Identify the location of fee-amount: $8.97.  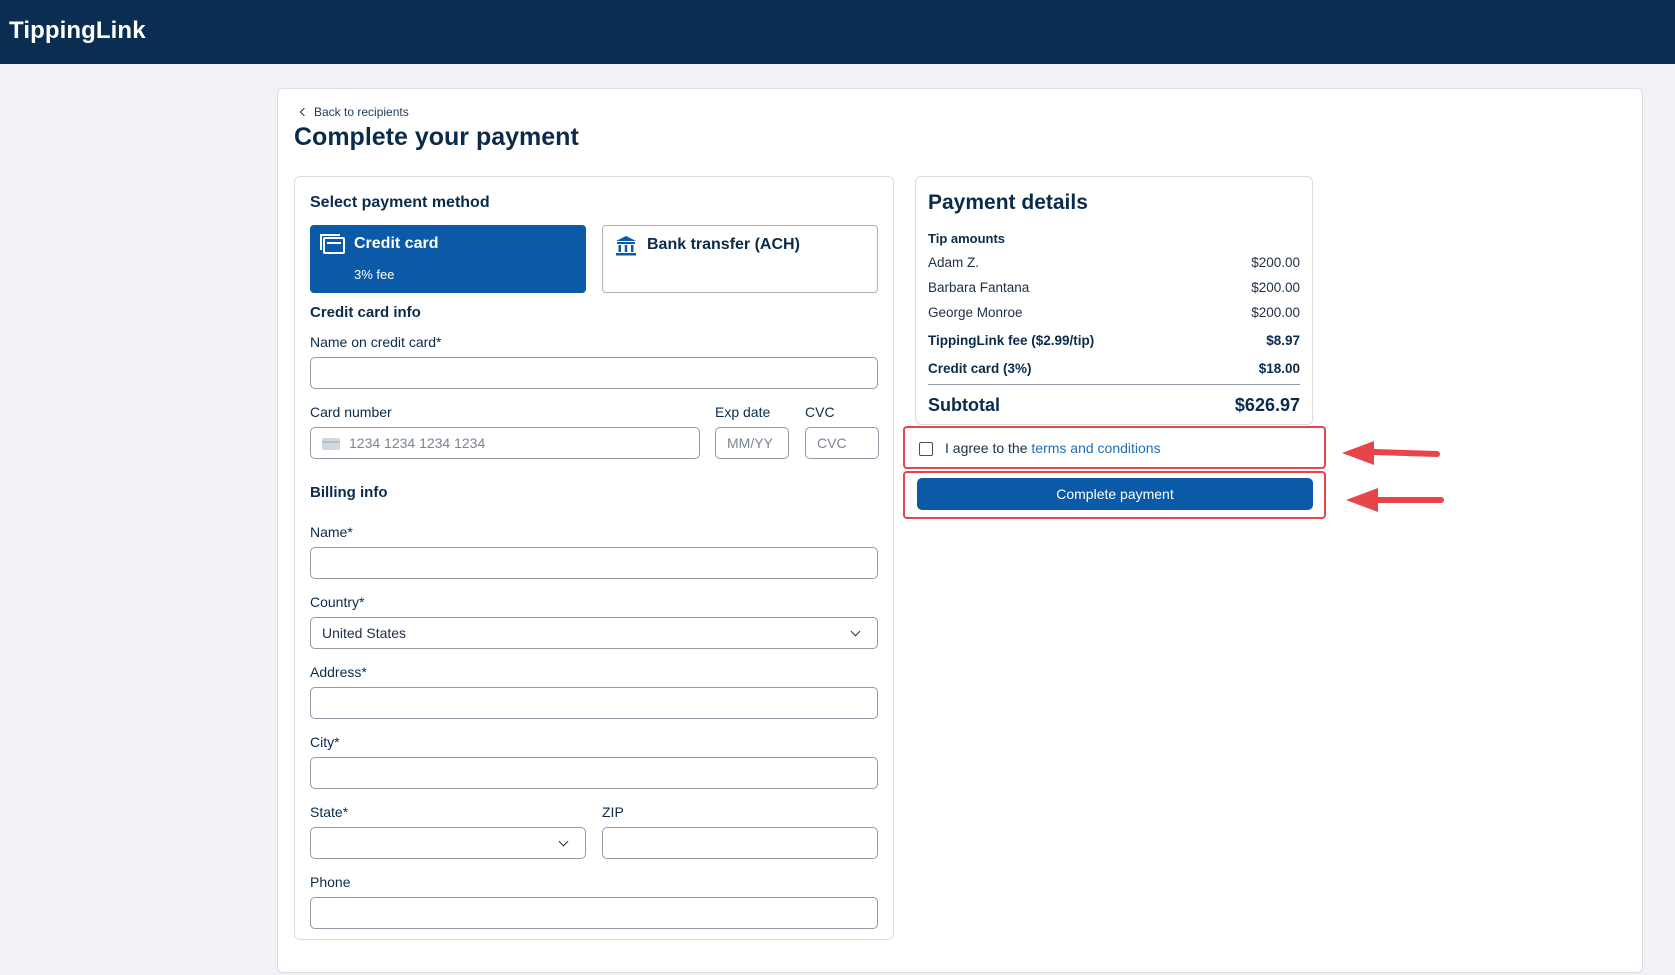
(1283, 340).